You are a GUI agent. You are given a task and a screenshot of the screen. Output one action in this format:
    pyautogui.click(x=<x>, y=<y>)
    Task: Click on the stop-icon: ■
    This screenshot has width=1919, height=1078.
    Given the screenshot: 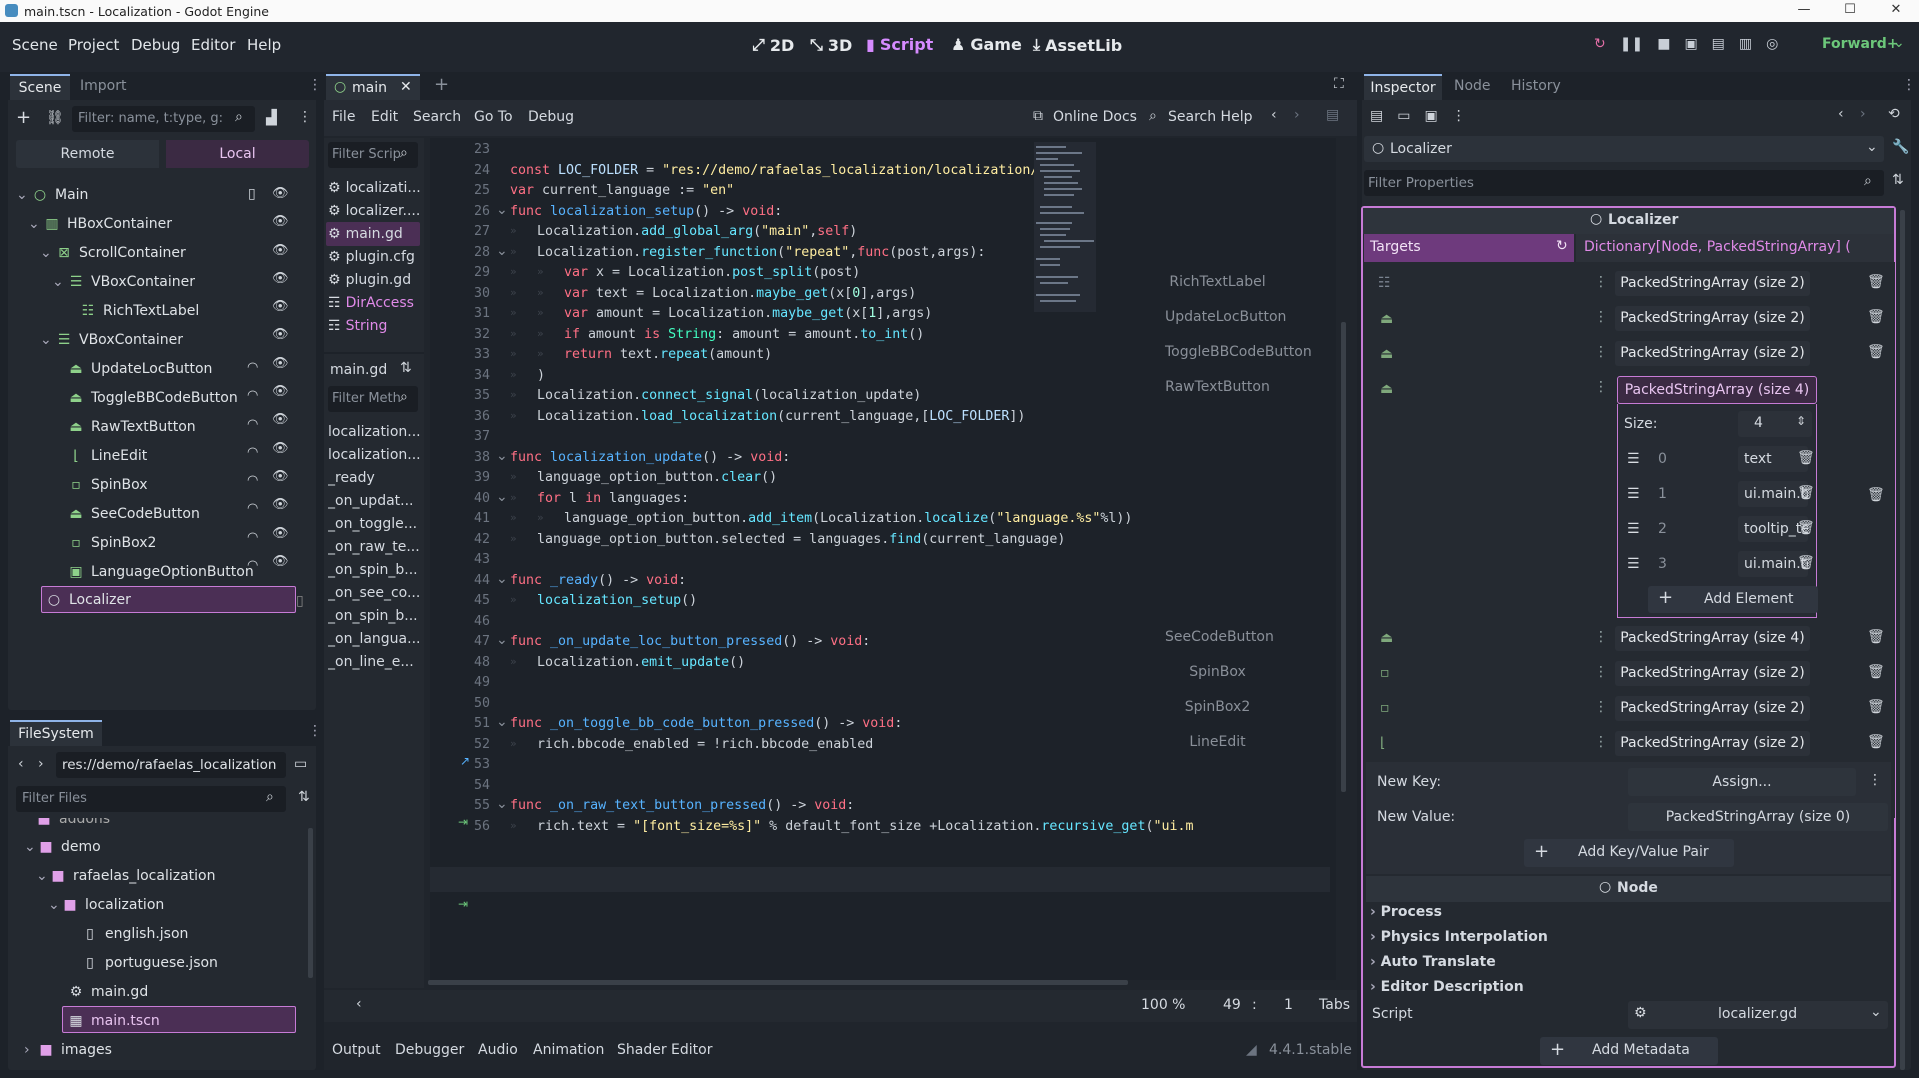 What is the action you would take?
    pyautogui.click(x=1663, y=44)
    